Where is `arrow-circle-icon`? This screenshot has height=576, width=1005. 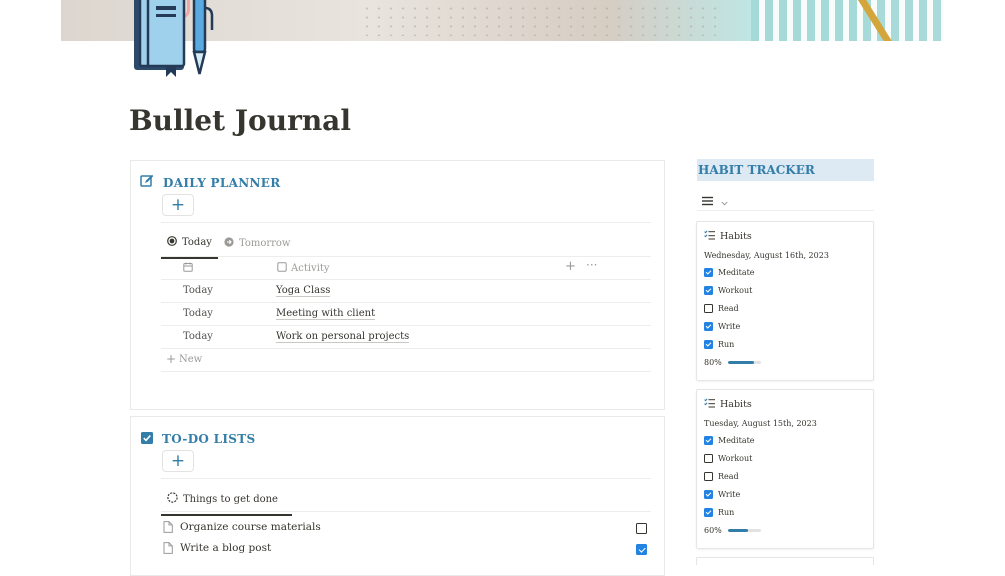
arrow-circle-icon is located at coordinates (229, 243).